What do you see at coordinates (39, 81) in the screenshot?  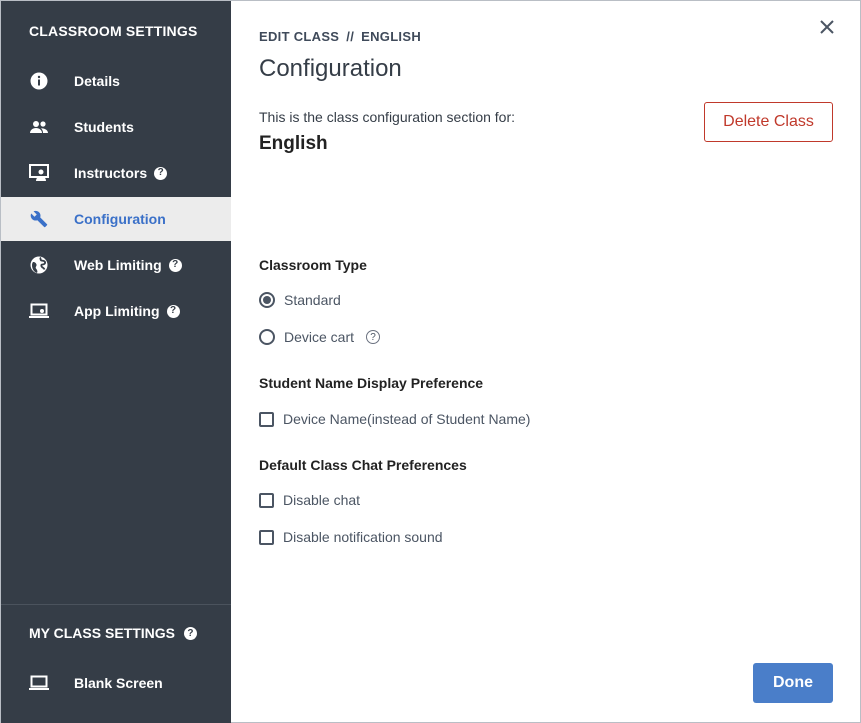 I see `info-icon` at bounding box center [39, 81].